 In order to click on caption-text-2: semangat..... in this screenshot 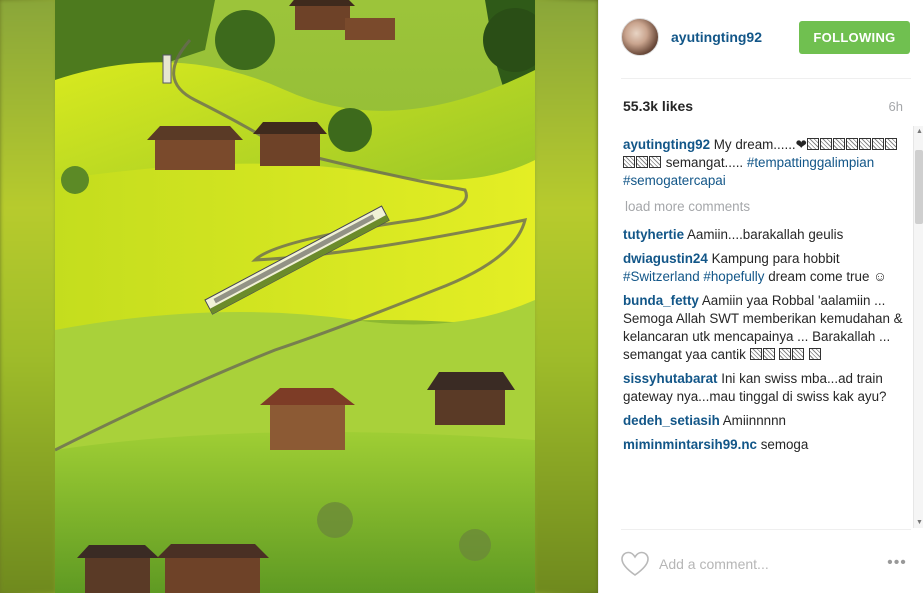, I will do `click(706, 162)`.